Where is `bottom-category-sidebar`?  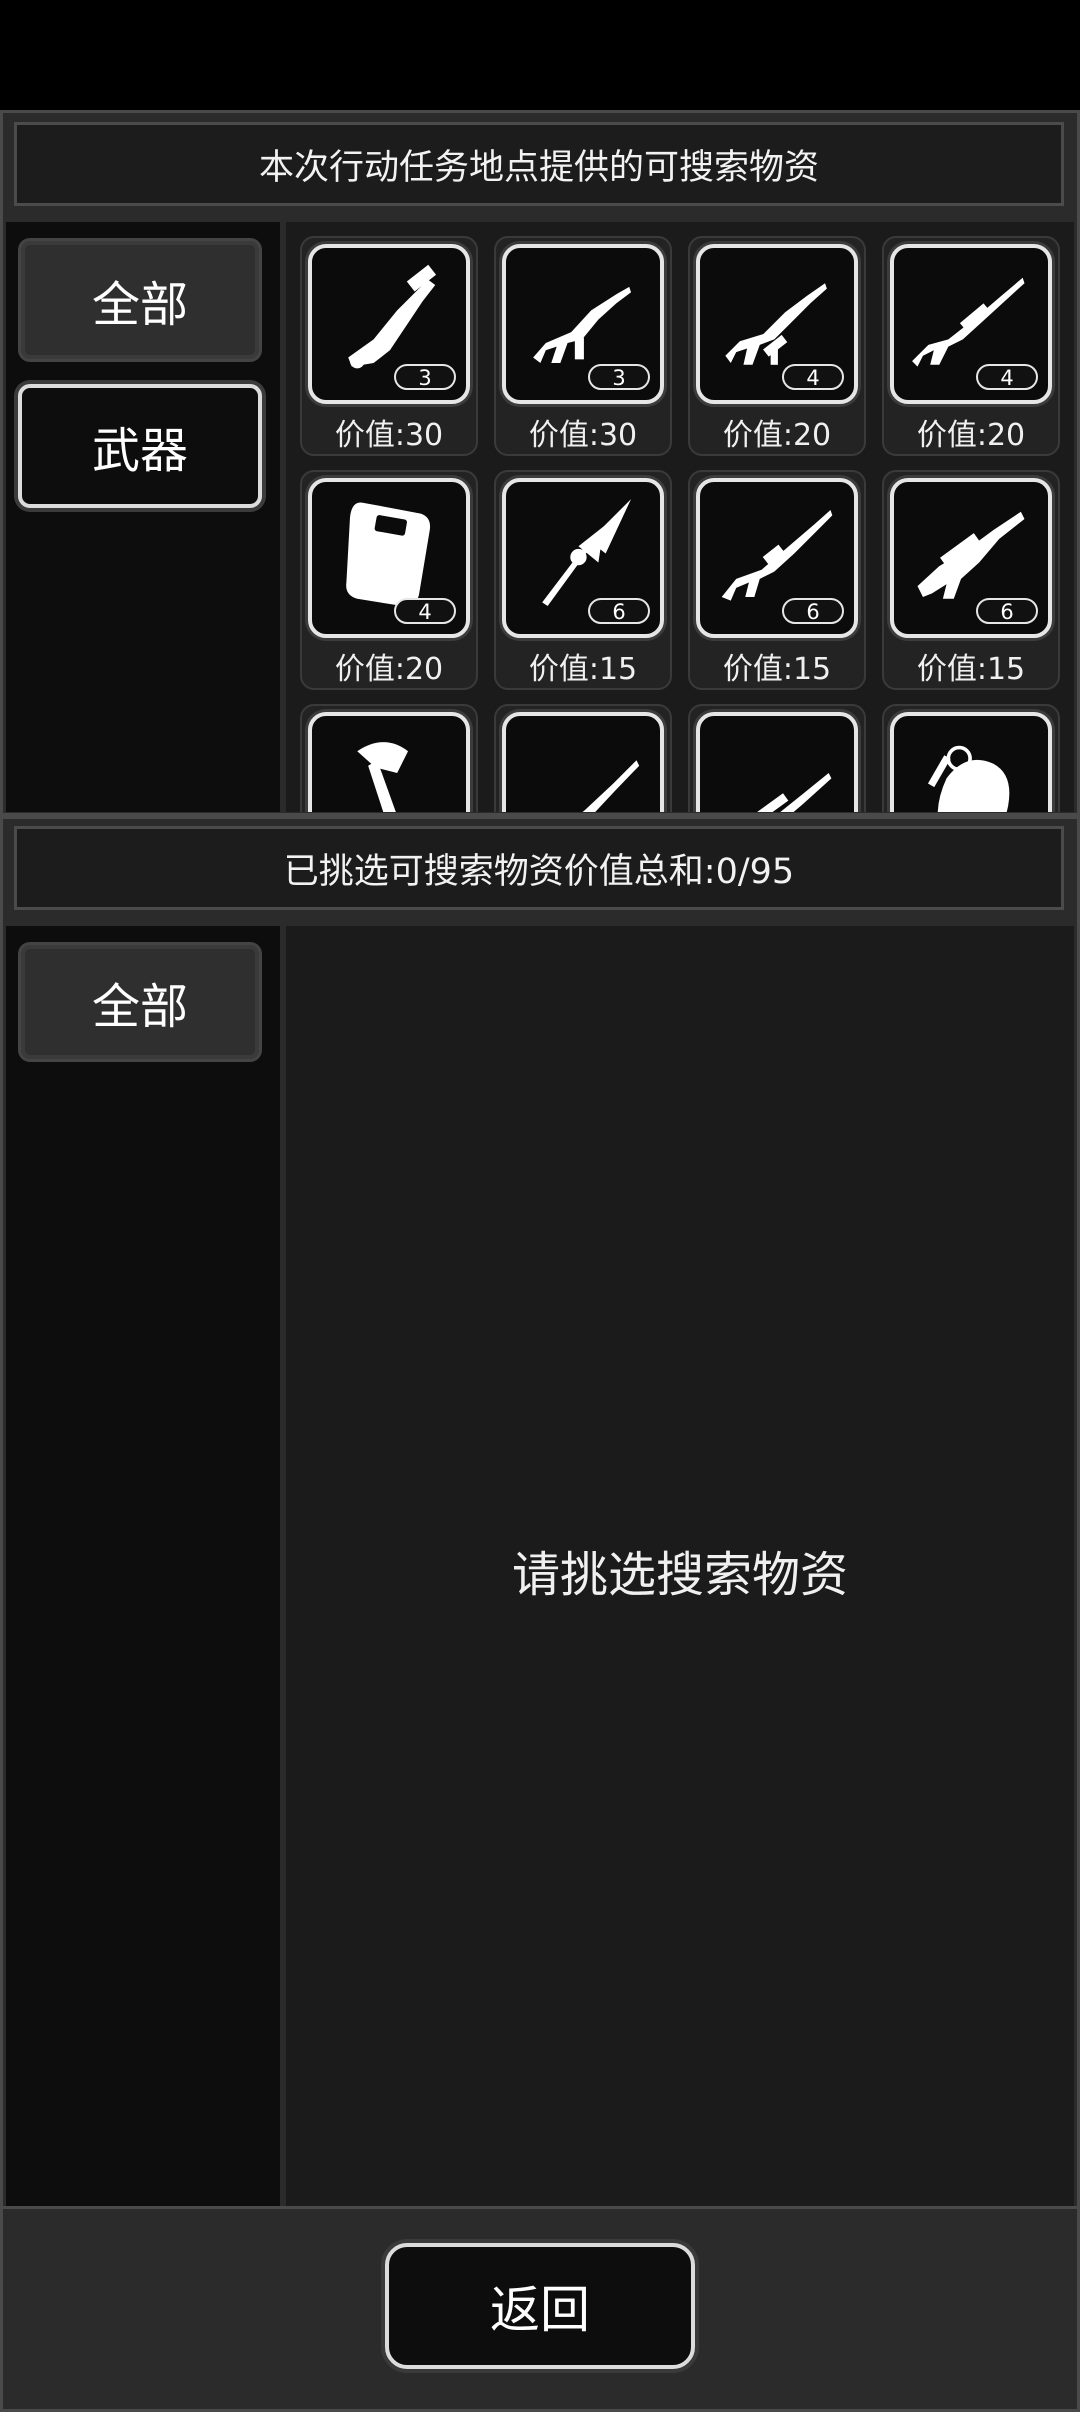 bottom-category-sidebar is located at coordinates (143, 1566).